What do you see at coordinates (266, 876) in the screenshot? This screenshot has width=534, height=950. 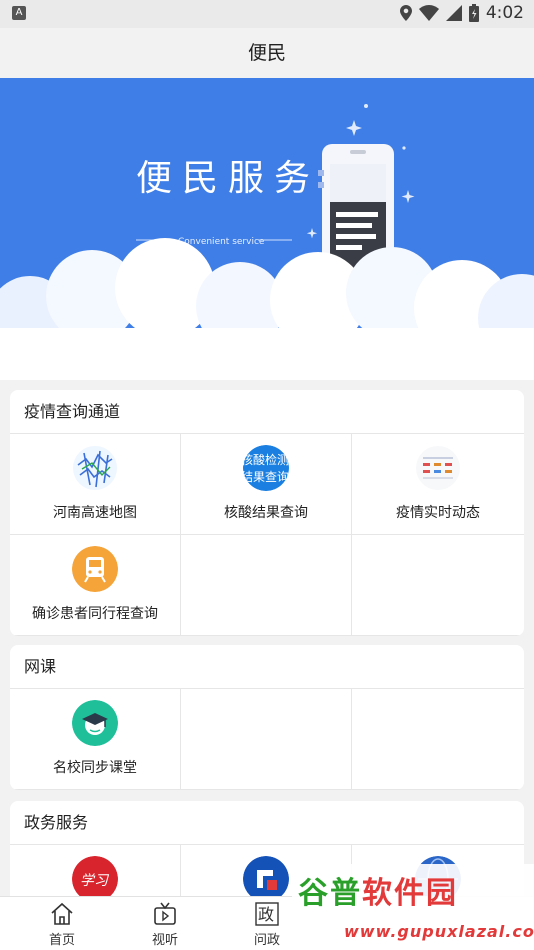 I see `blue-logo-icon` at bounding box center [266, 876].